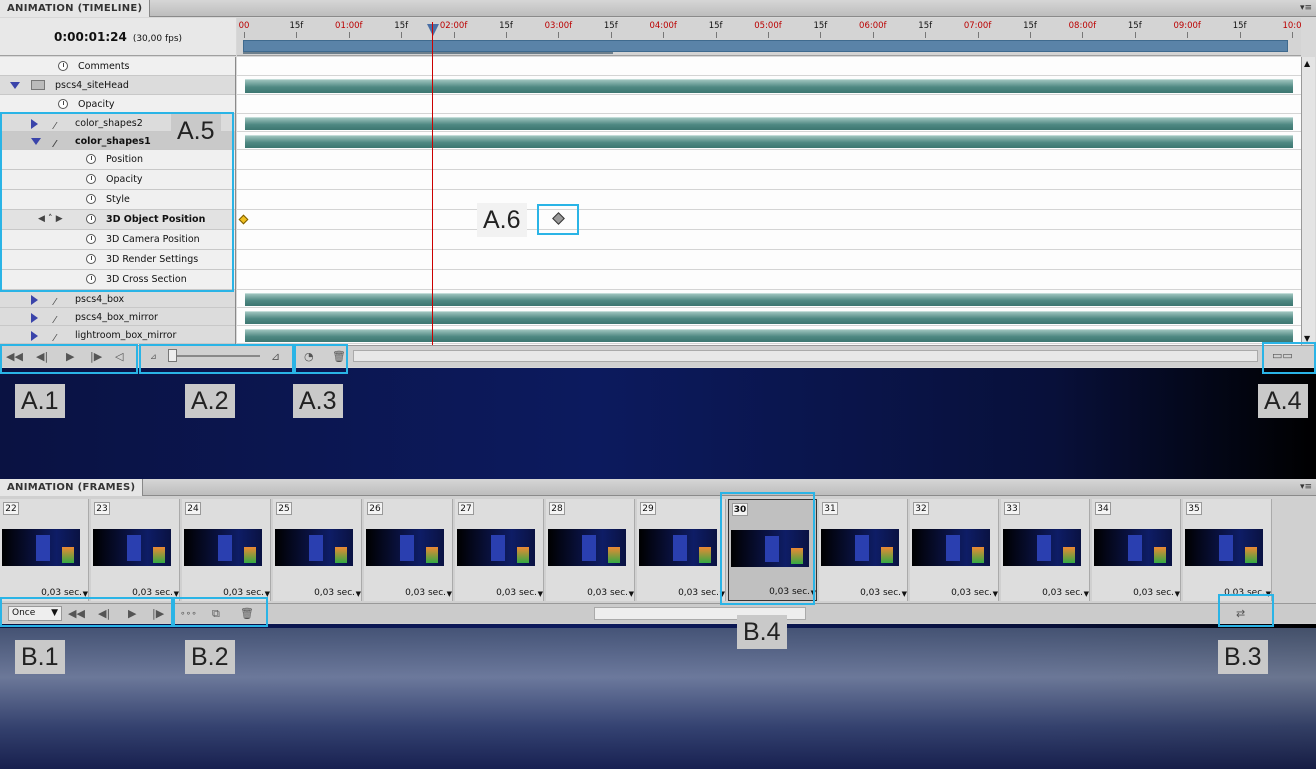 Image resolution: width=1316 pixels, height=769 pixels. Describe the element at coordinates (466, 508) in the screenshot. I see `frame-number: 27` at that location.